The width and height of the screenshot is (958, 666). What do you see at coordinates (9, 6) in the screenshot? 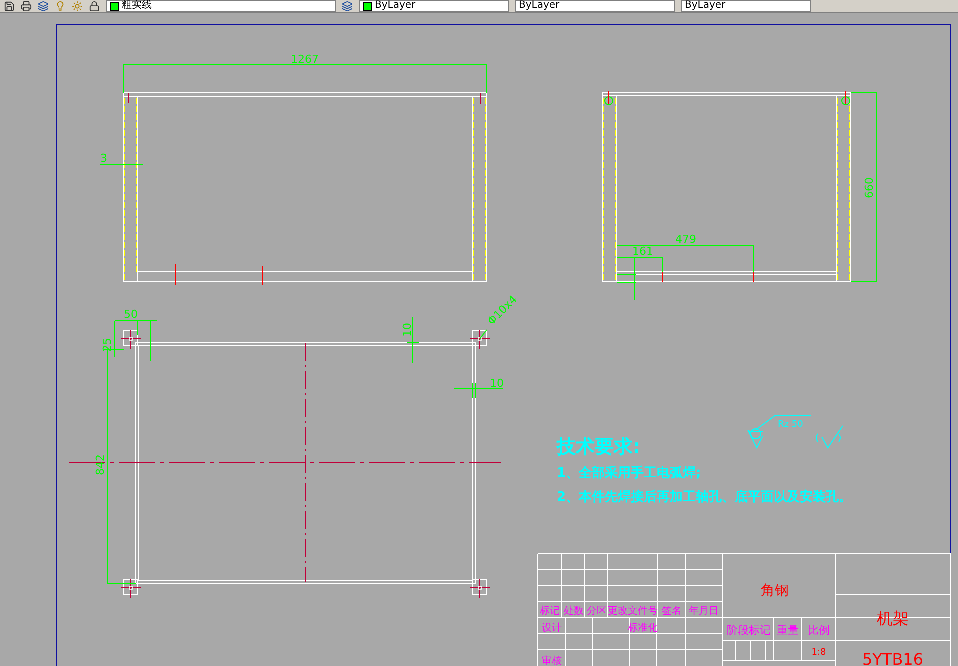
I see `save-icon` at bounding box center [9, 6].